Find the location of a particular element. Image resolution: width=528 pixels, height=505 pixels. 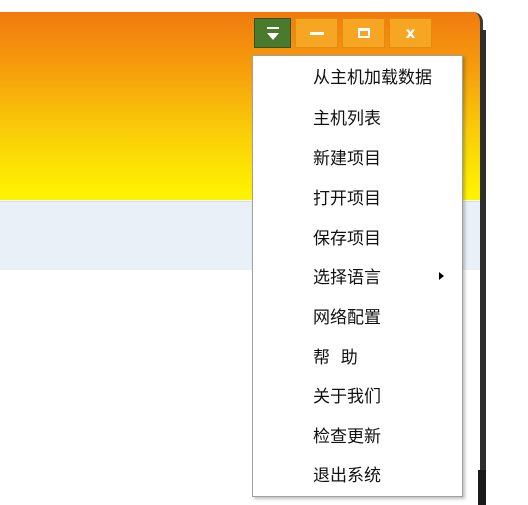

maximize-icon is located at coordinates (363, 33).